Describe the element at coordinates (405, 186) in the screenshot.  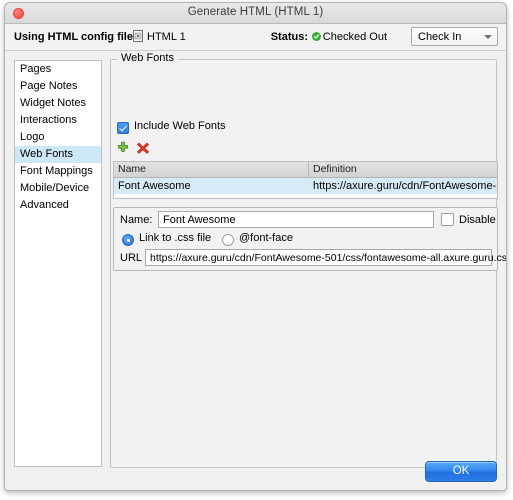
I see `cell-font-definition: https://axure.guru/cdn/FontAwesome-501` at that location.